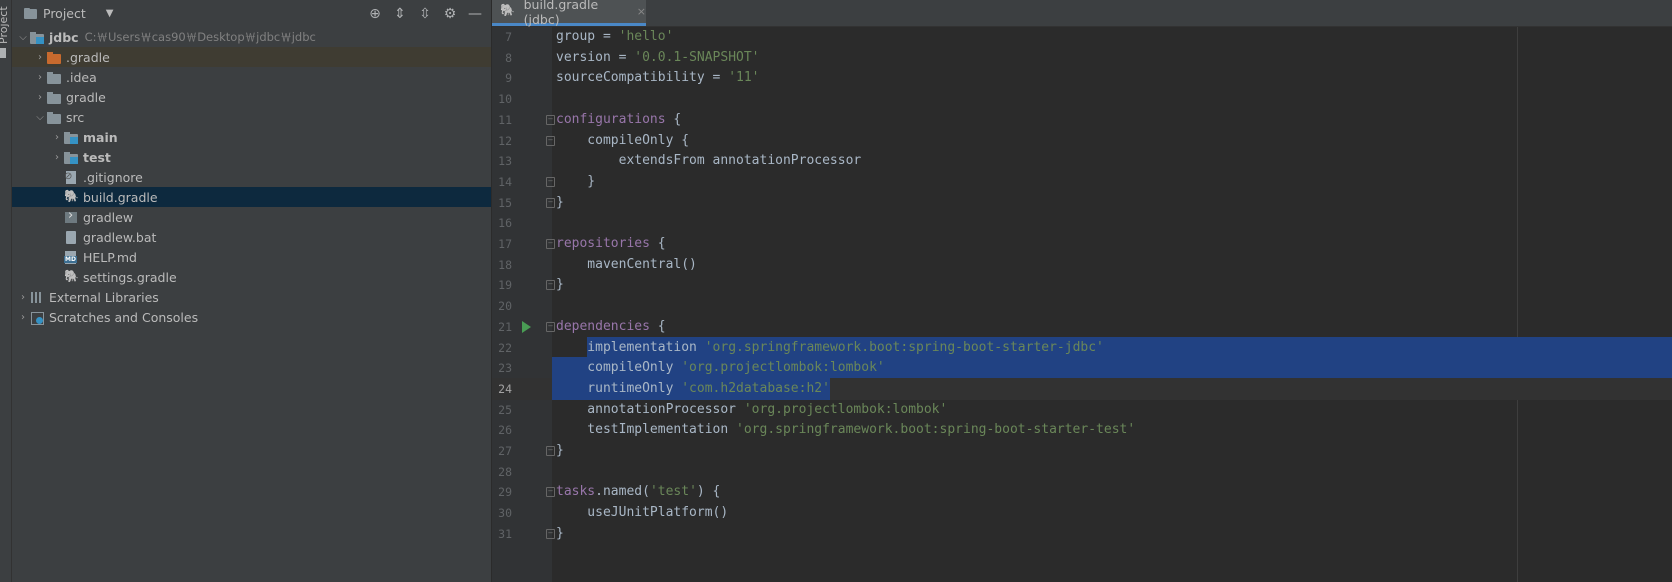  What do you see at coordinates (505, 409) in the screenshot?
I see `line-number: 25` at bounding box center [505, 409].